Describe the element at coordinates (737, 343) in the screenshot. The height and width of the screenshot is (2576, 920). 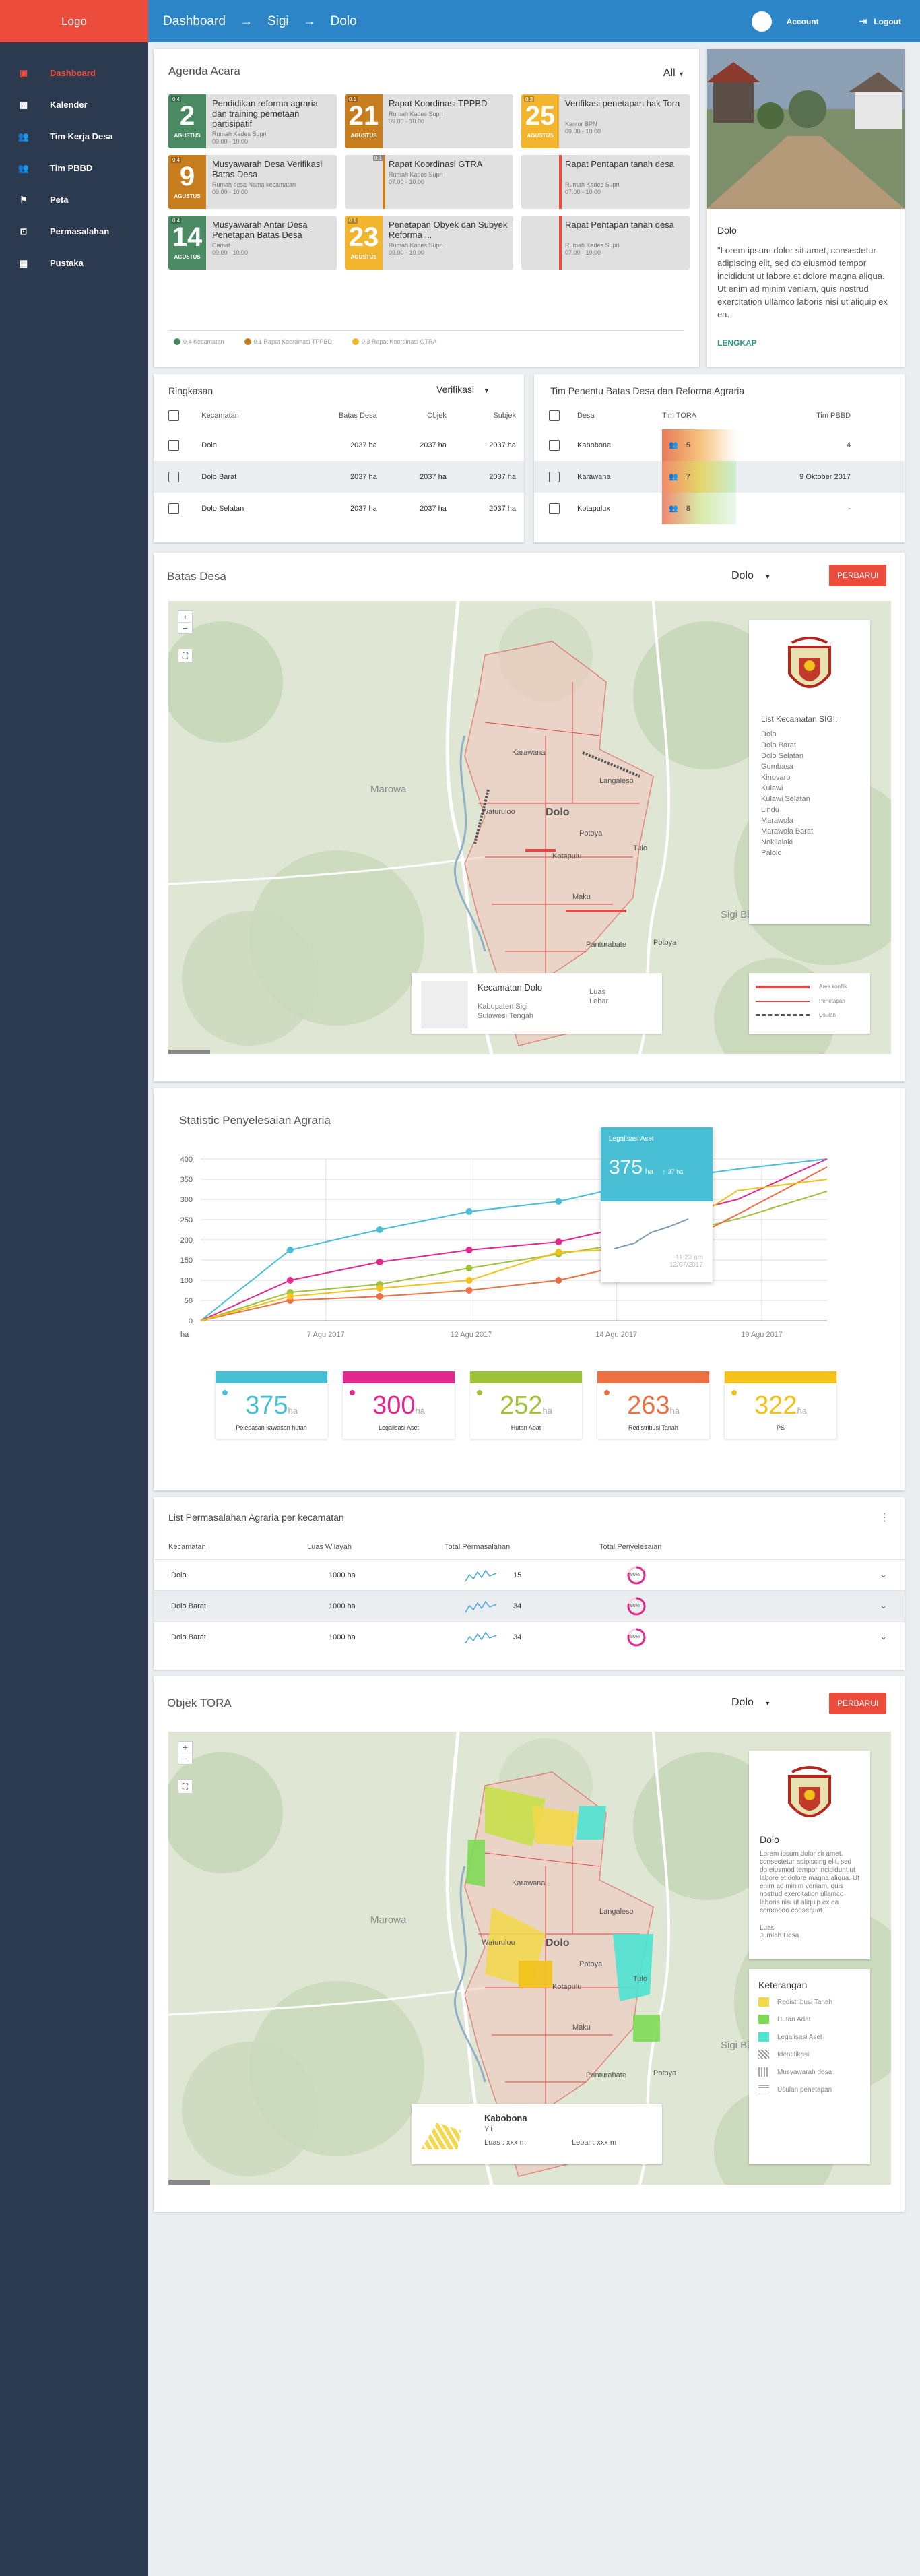
I see `profile-more-link: LENGKAP` at that location.